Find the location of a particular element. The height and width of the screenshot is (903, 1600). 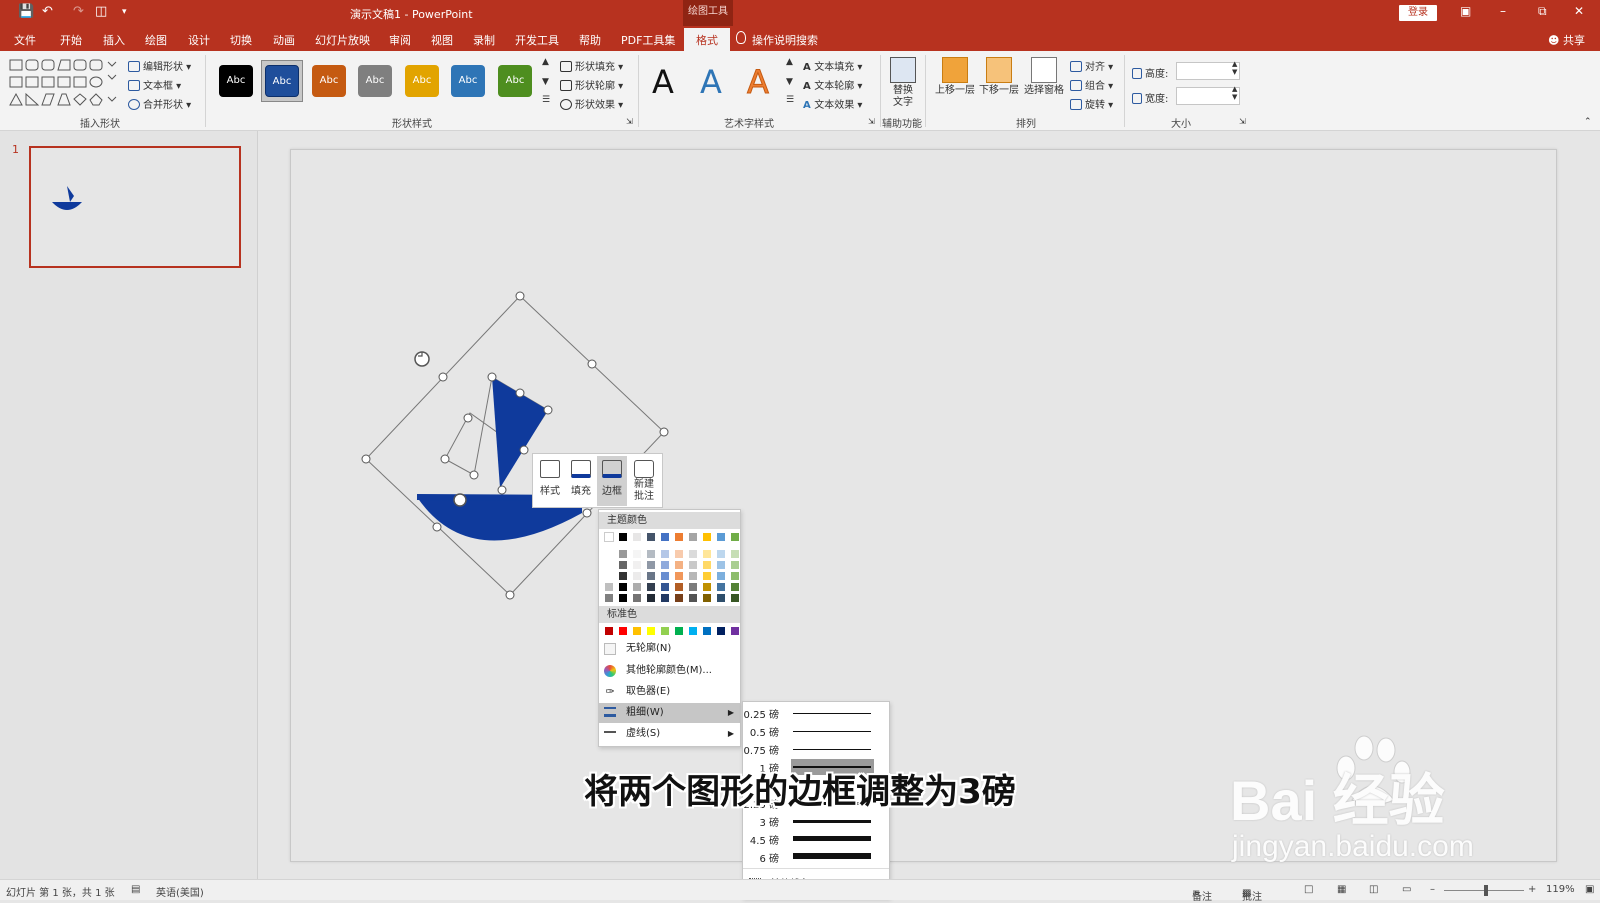

slideshow-icon: ▭ is located at coordinates (1406, 889).